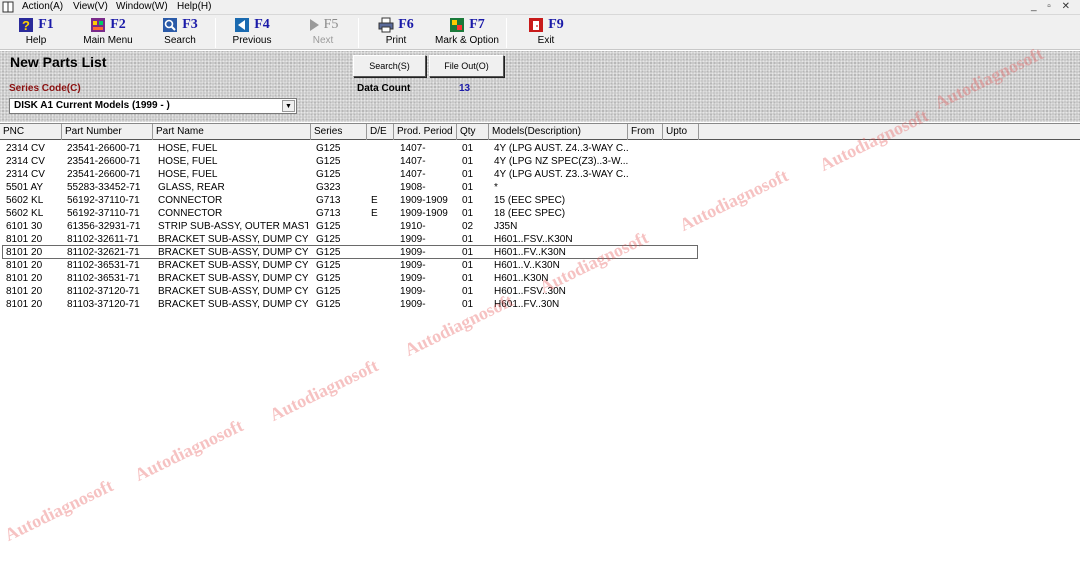 The width and height of the screenshot is (1080, 571). What do you see at coordinates (25, 187) in the screenshot?
I see `cell-pnc: 5501 AY` at bounding box center [25, 187].